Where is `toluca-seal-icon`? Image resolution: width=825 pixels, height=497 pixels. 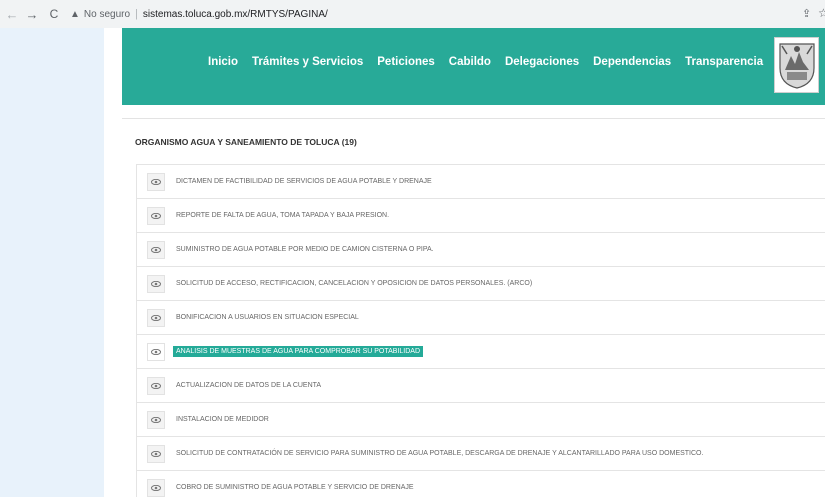
toluca-seal-icon is located at coordinates (796, 66).